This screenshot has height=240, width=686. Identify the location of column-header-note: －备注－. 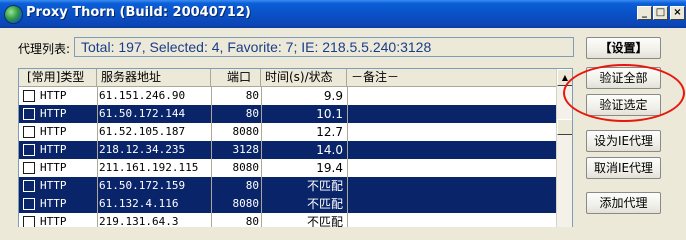
(451, 77).